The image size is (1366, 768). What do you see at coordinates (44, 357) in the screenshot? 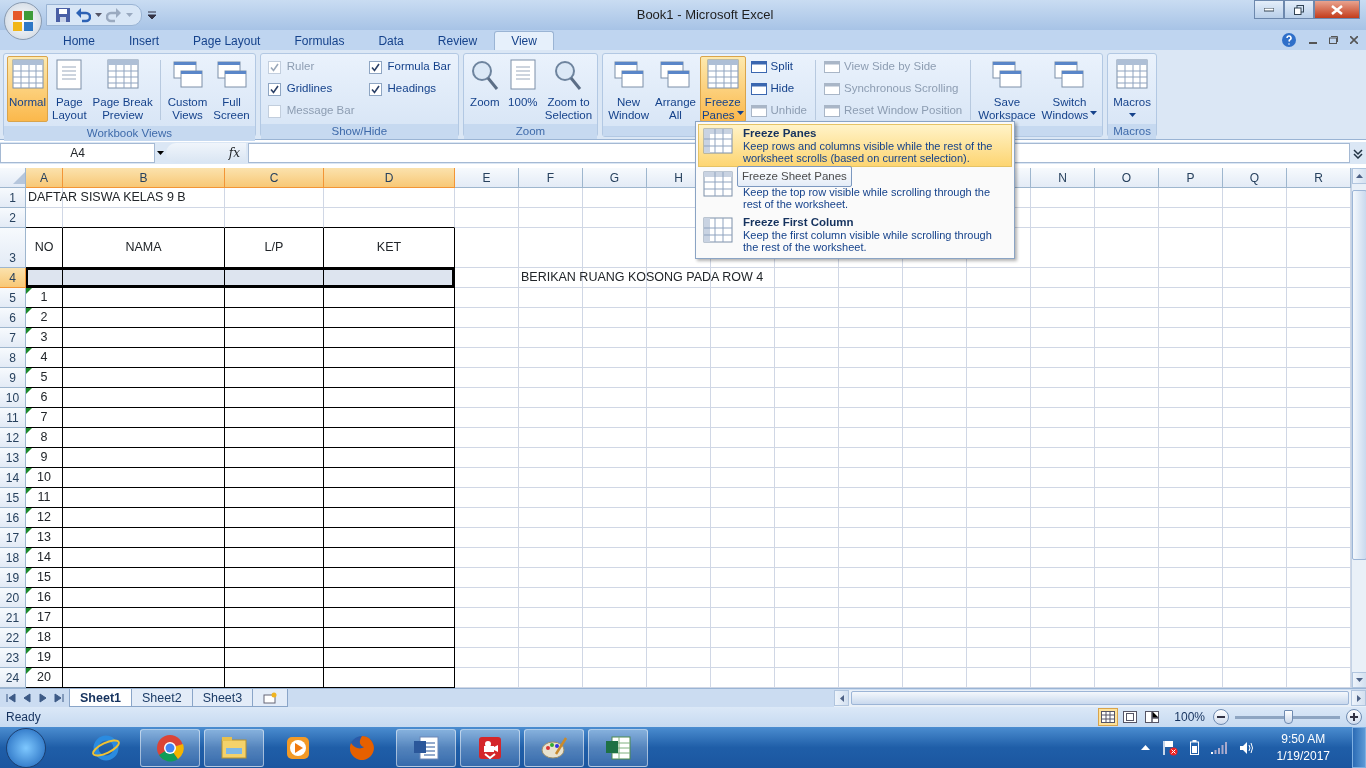
I see `cell-text: 4` at bounding box center [44, 357].